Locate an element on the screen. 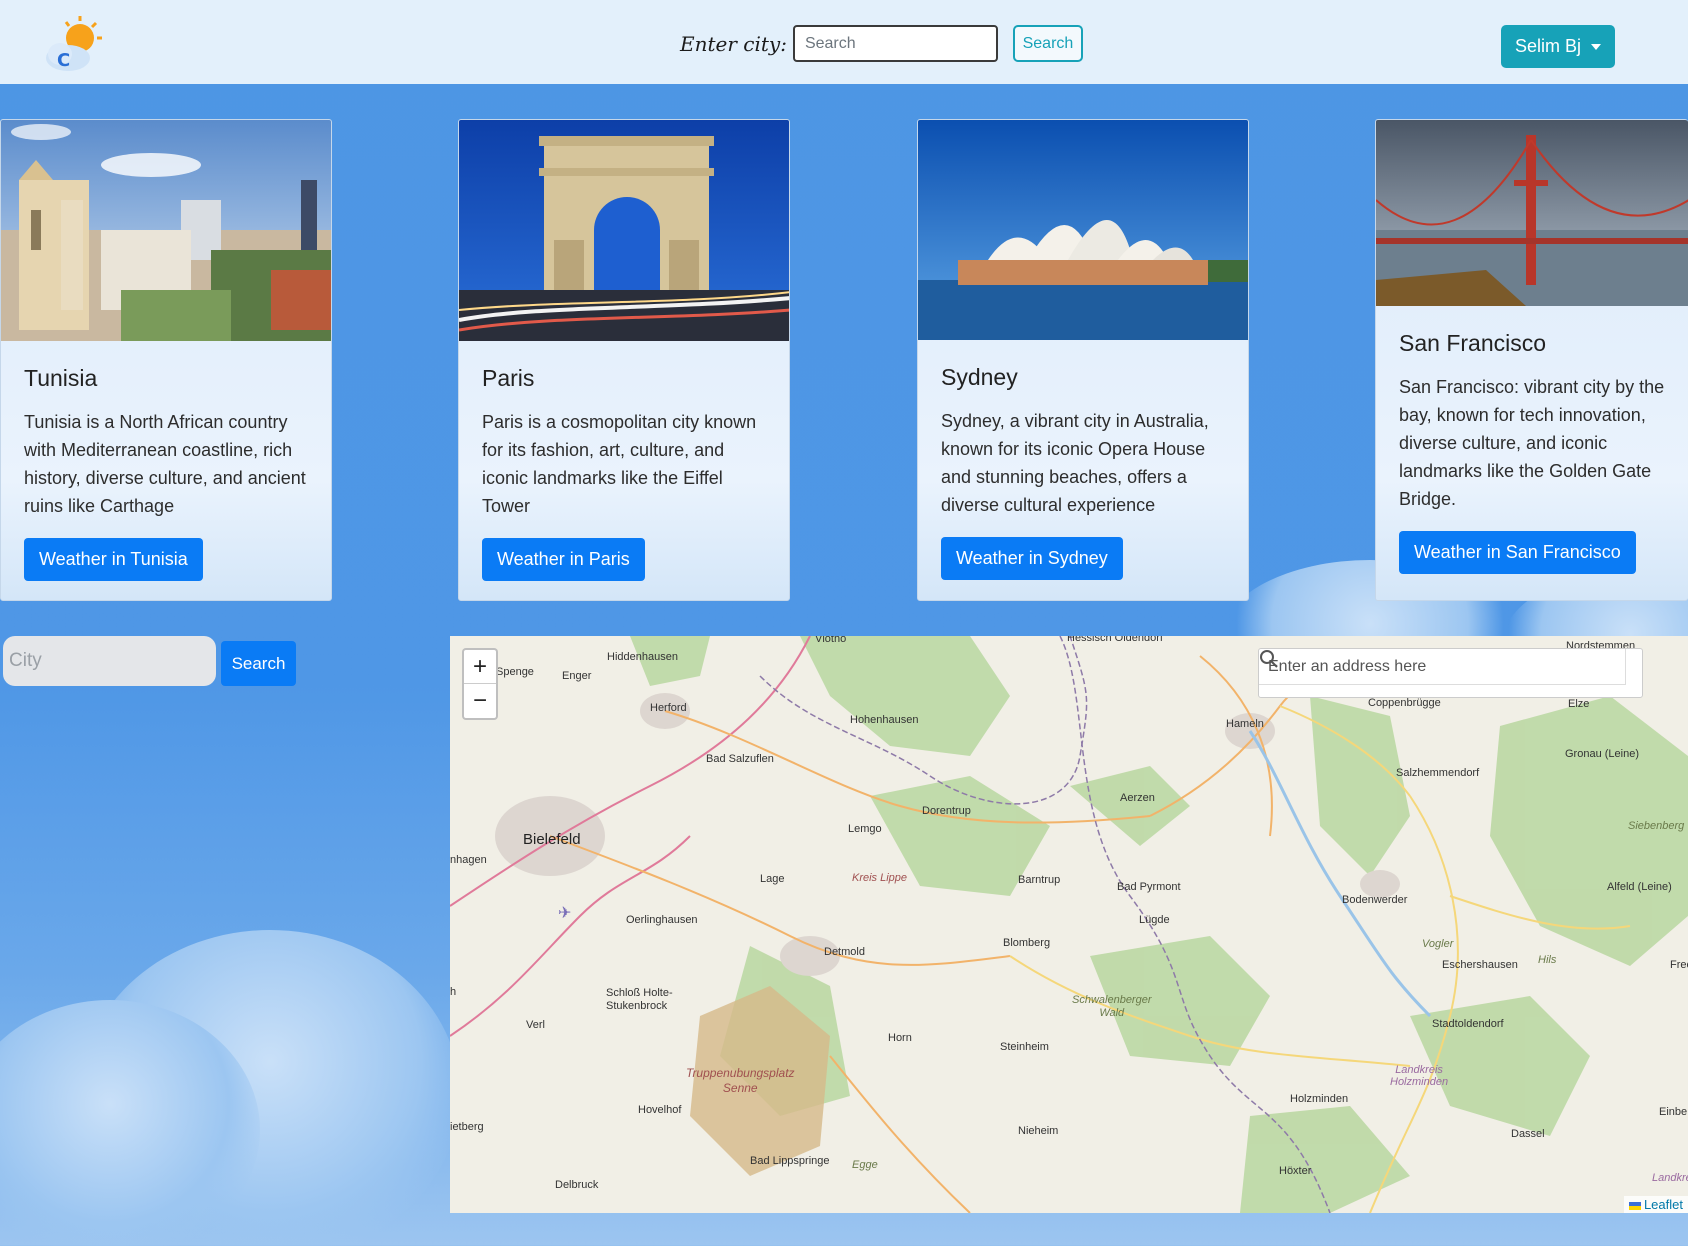 Image resolution: width=1688 pixels, height=1246 pixels. user-name: Selim Bj is located at coordinates (1547, 46).